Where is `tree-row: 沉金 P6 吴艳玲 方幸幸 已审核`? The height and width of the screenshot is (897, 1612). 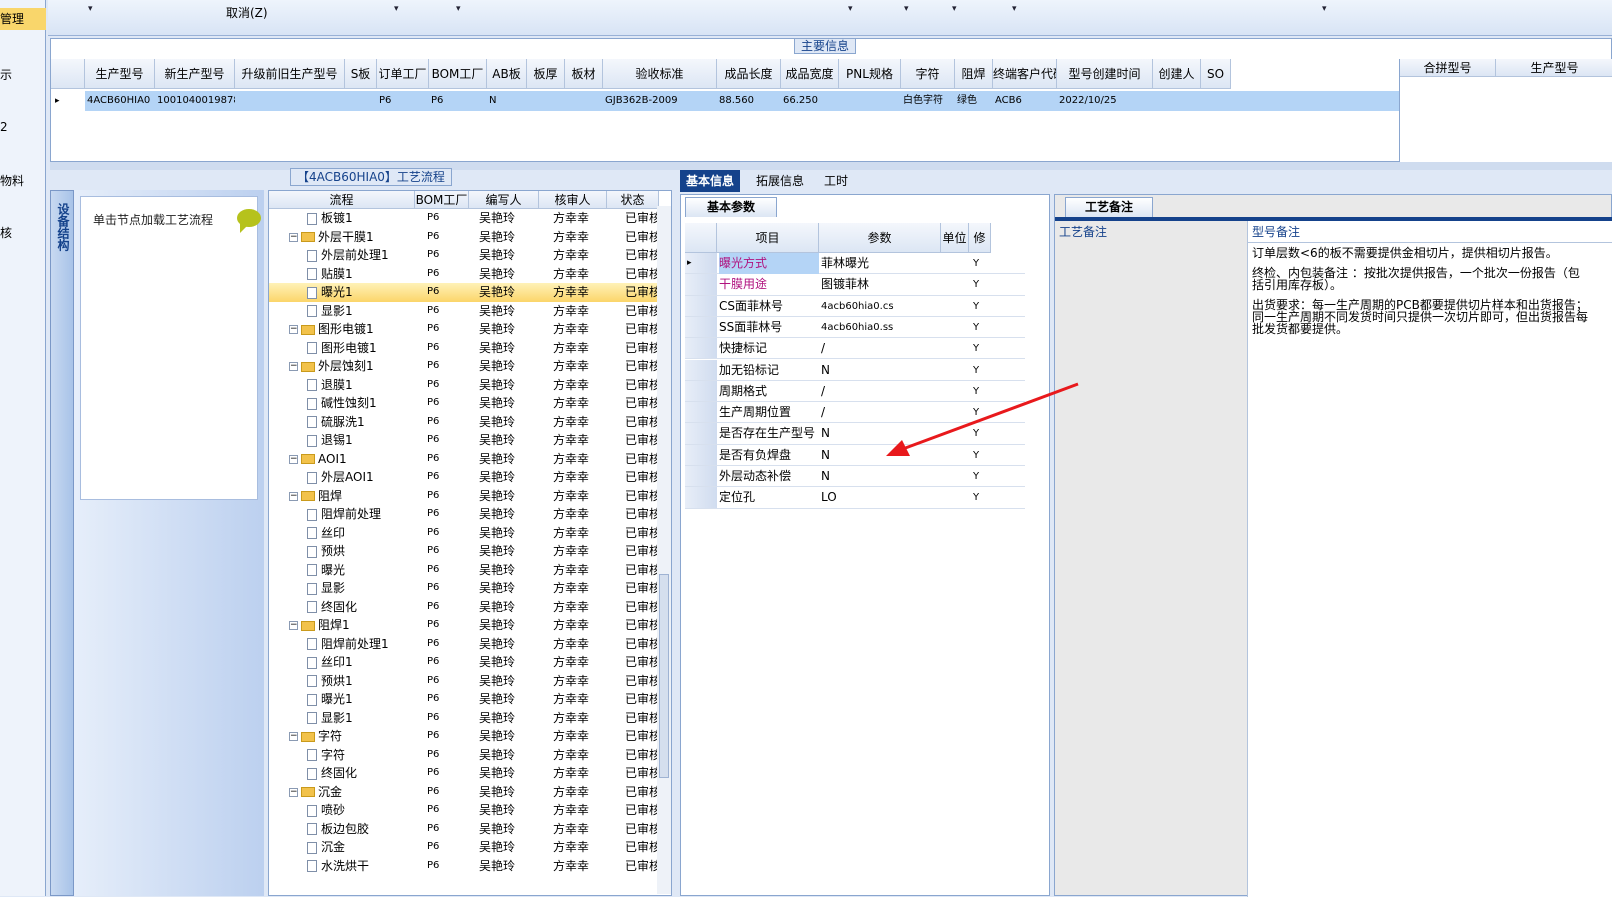
tree-row: 沉金 P6 吴艳玲 方幸幸 已审核 is located at coordinates (464, 847).